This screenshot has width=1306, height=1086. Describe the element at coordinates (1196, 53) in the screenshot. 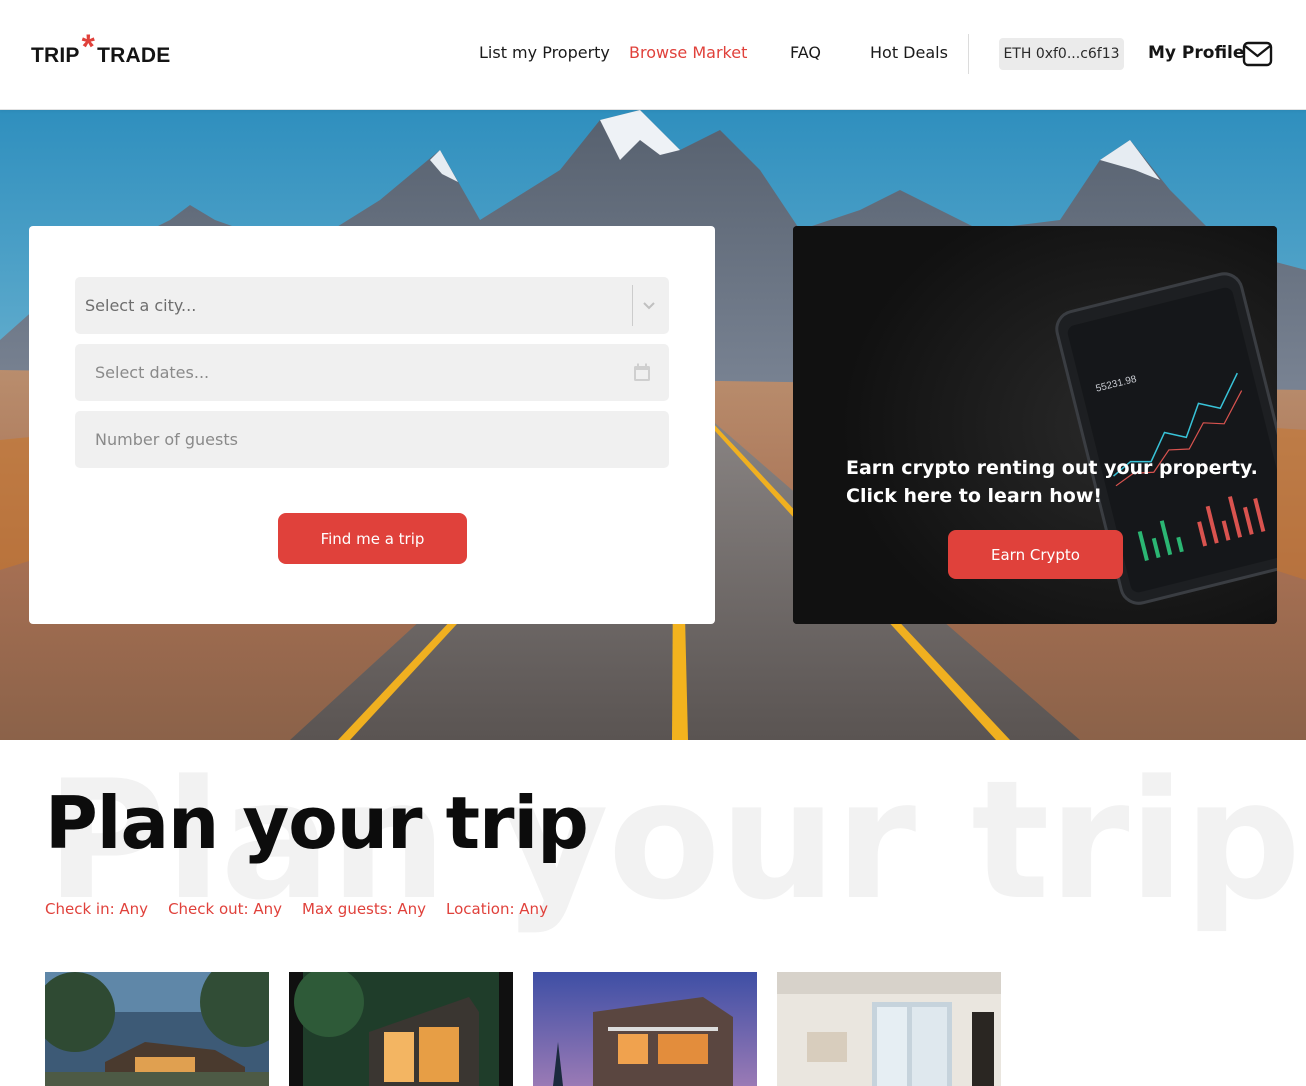

I see `my-profile-link: My Profile` at that location.